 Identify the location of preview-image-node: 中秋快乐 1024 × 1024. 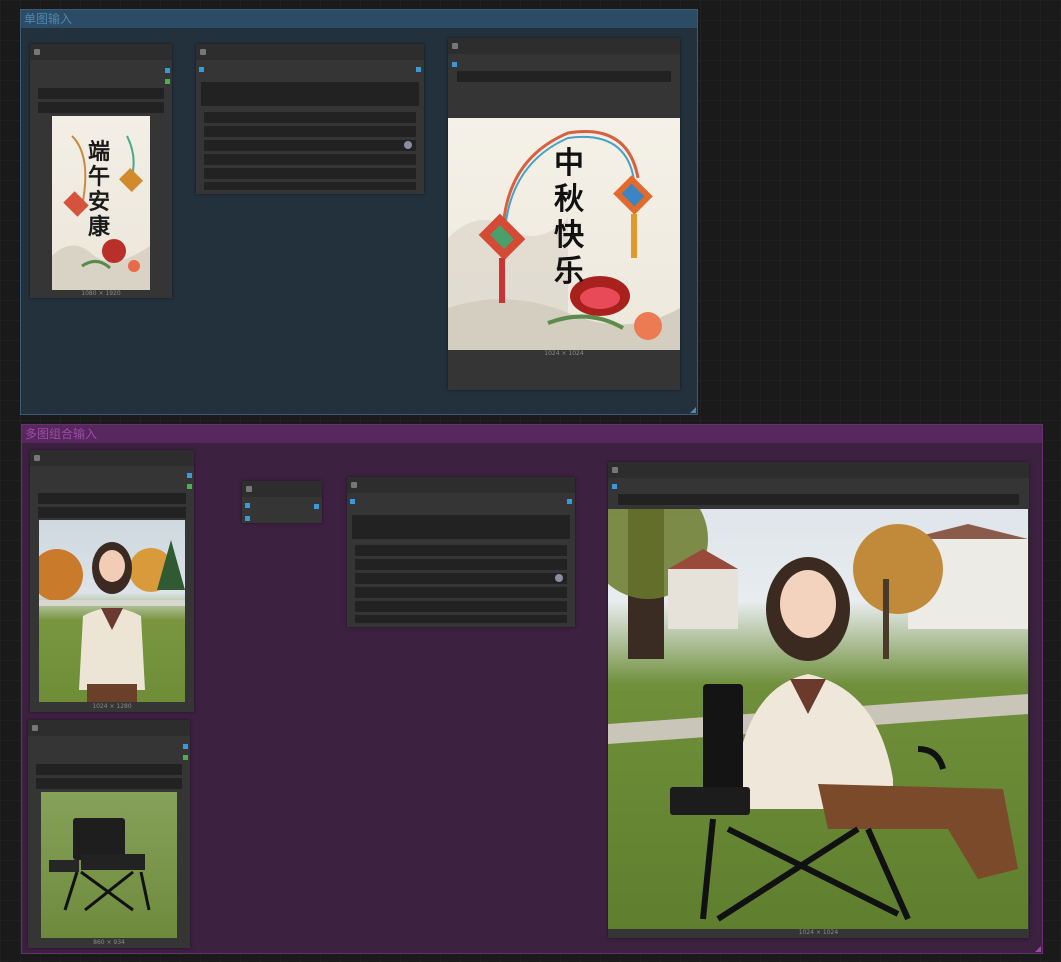
(564, 214).